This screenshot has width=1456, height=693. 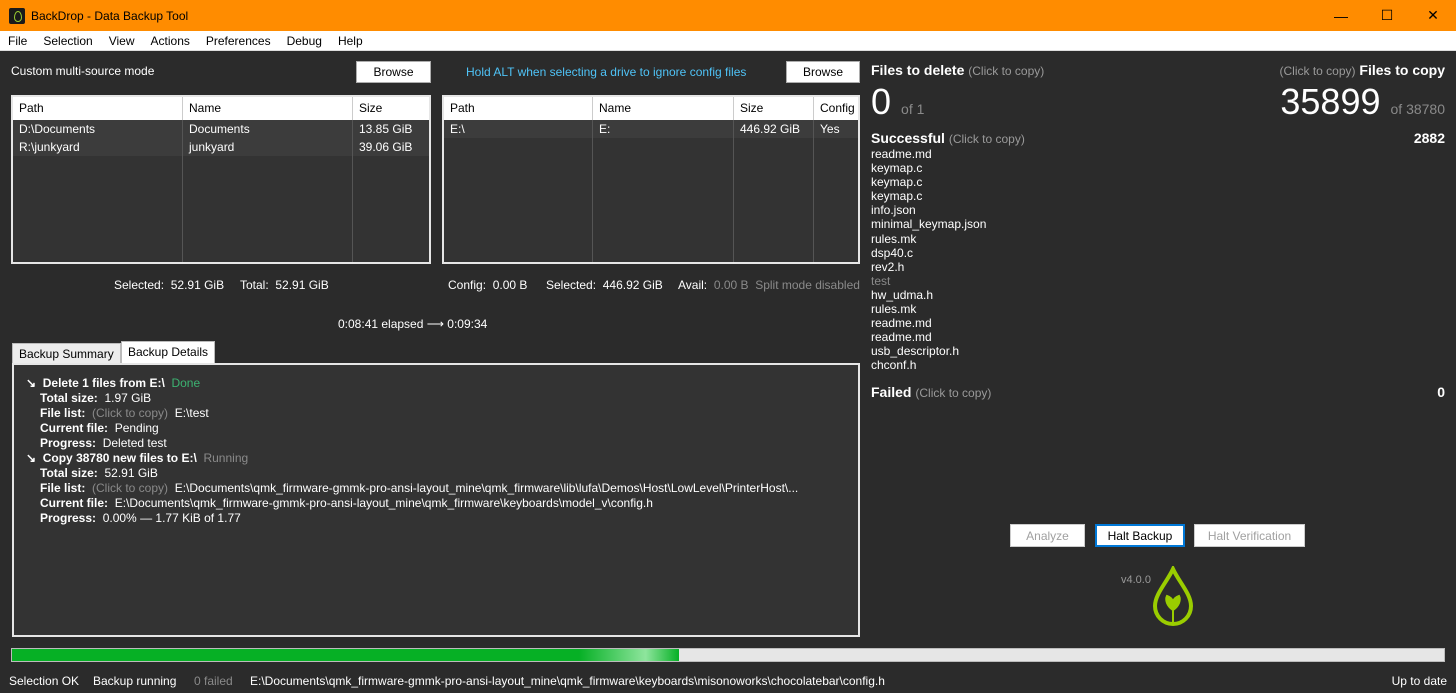 I want to click on list-item: readme.md, so click(x=901, y=154).